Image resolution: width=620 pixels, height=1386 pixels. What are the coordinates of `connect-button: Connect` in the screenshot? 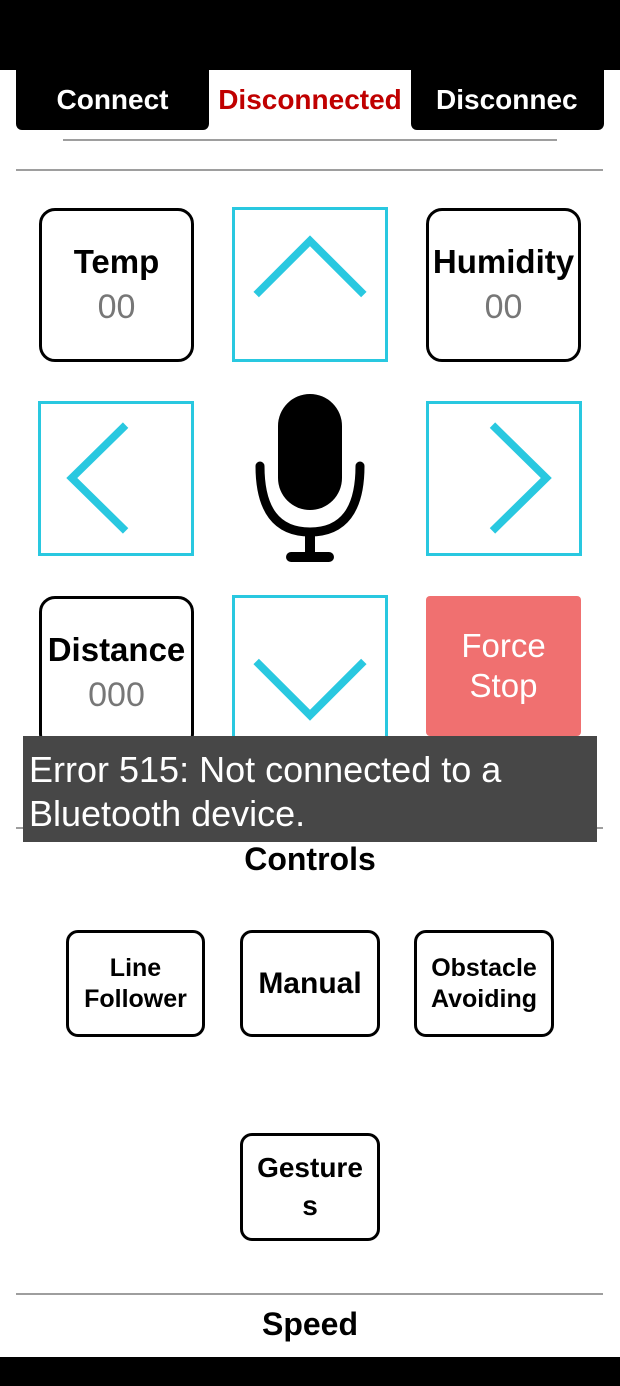 It's located at (112, 100).